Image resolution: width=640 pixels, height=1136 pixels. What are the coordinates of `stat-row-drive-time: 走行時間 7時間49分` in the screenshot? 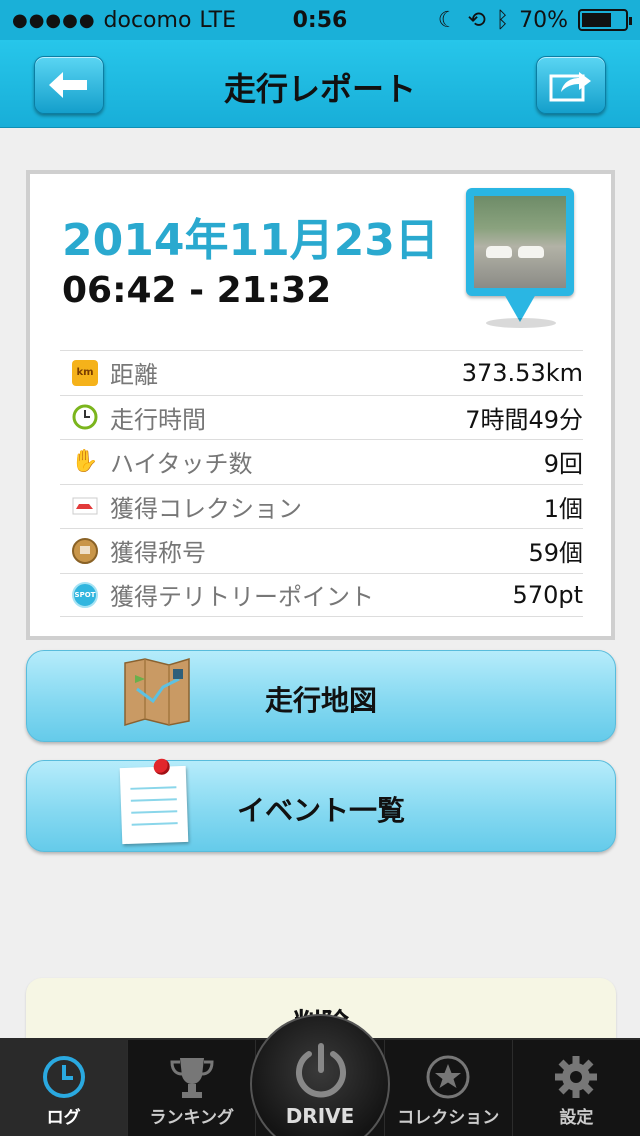 It's located at (321, 417).